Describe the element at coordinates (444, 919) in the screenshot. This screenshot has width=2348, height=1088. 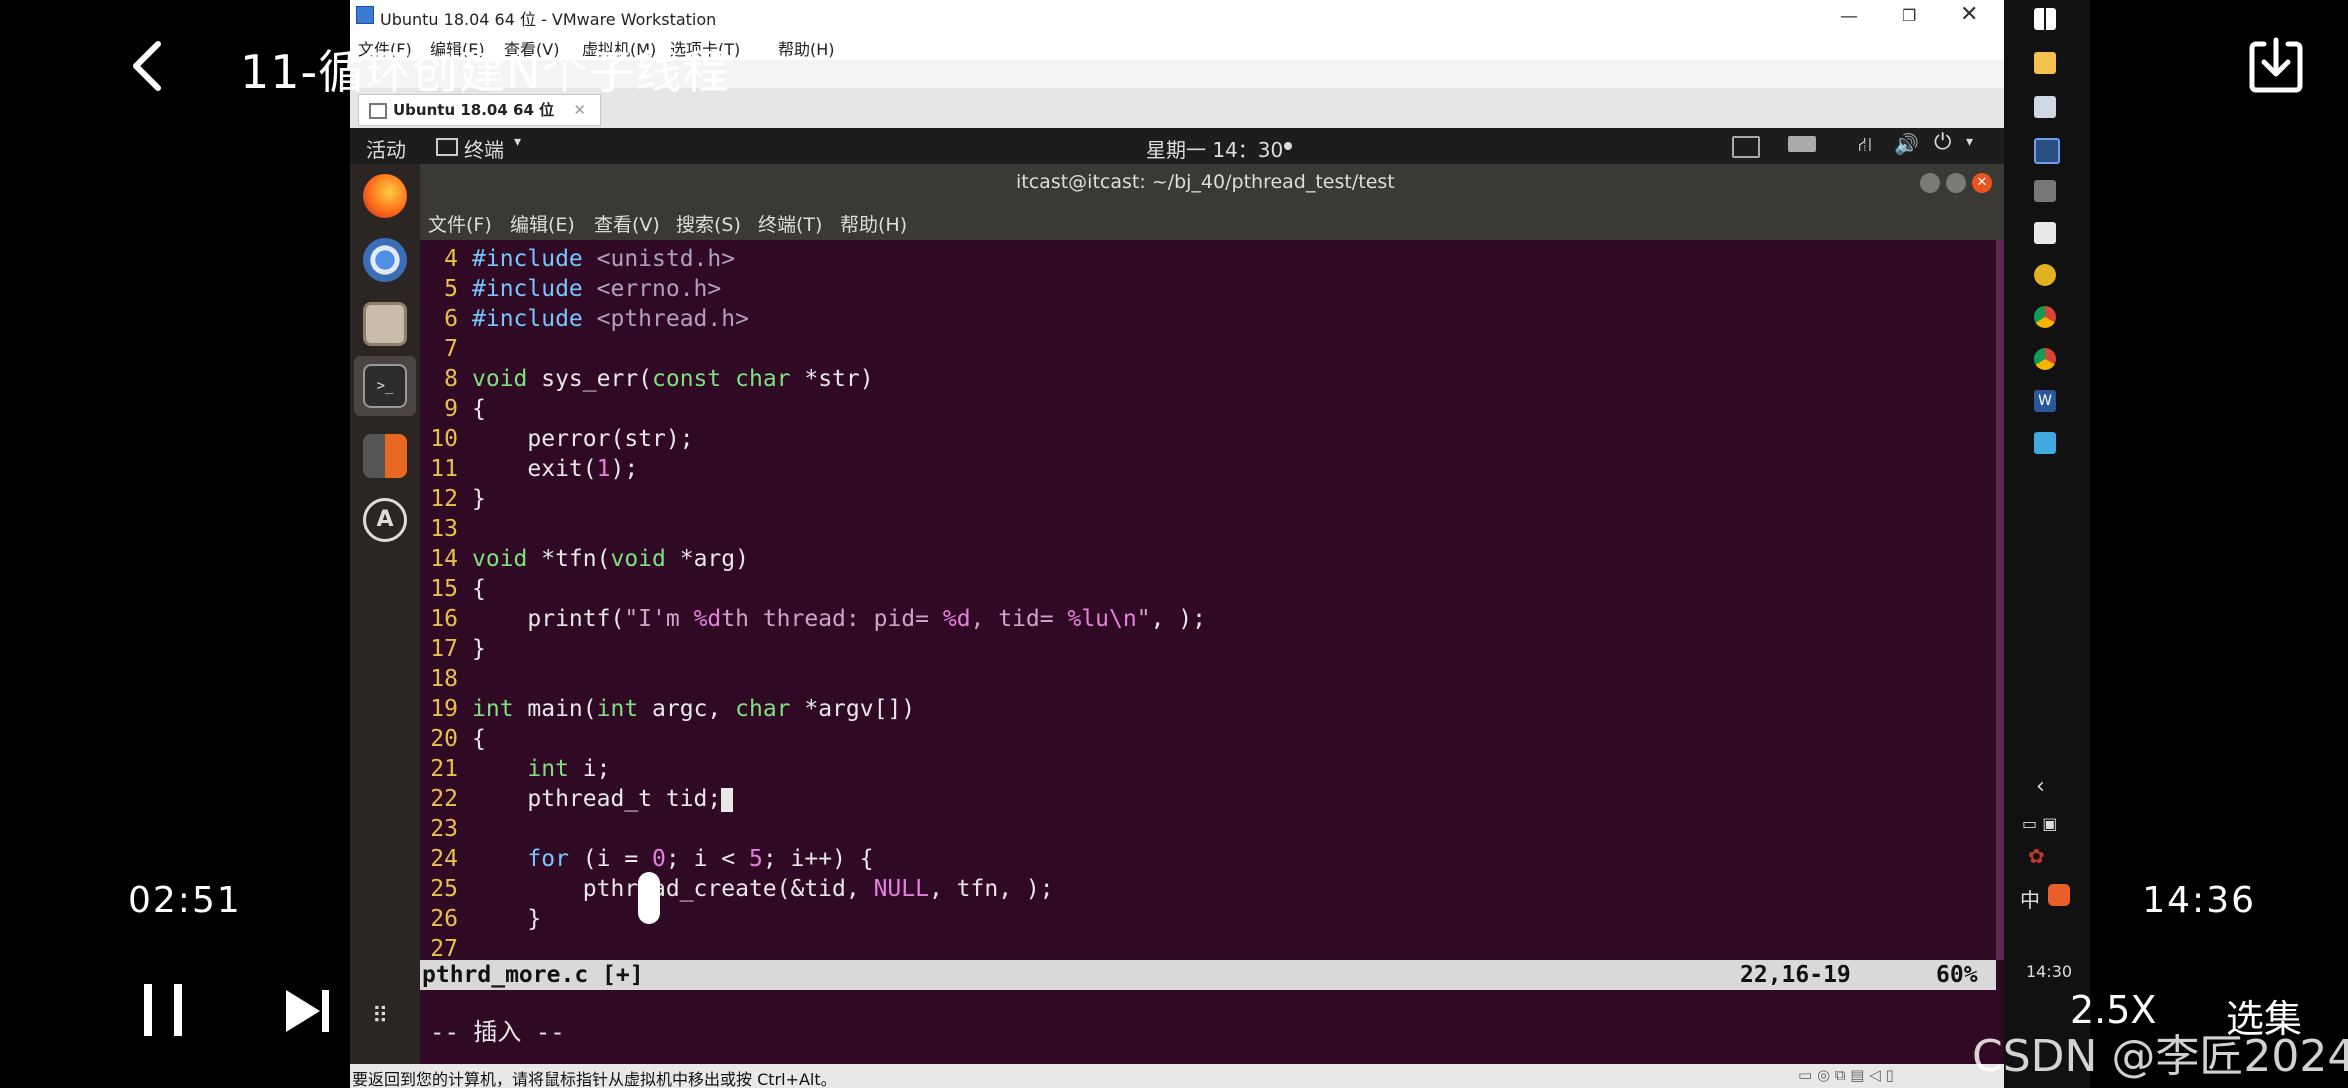
I see `line-number: 26` at that location.